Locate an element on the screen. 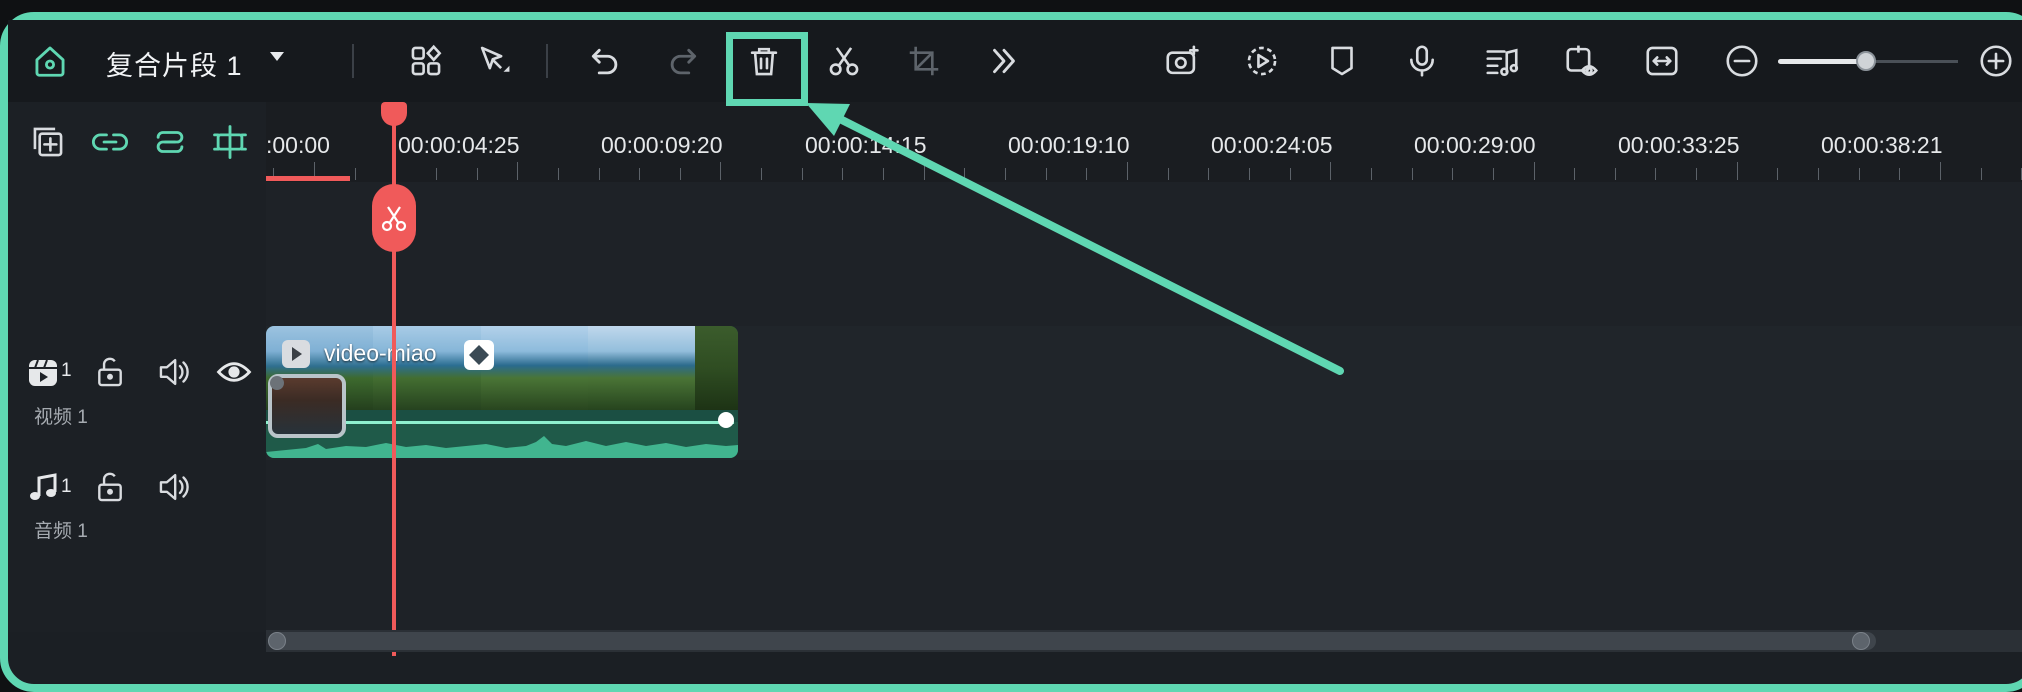  marker-icon is located at coordinates (1342, 61).